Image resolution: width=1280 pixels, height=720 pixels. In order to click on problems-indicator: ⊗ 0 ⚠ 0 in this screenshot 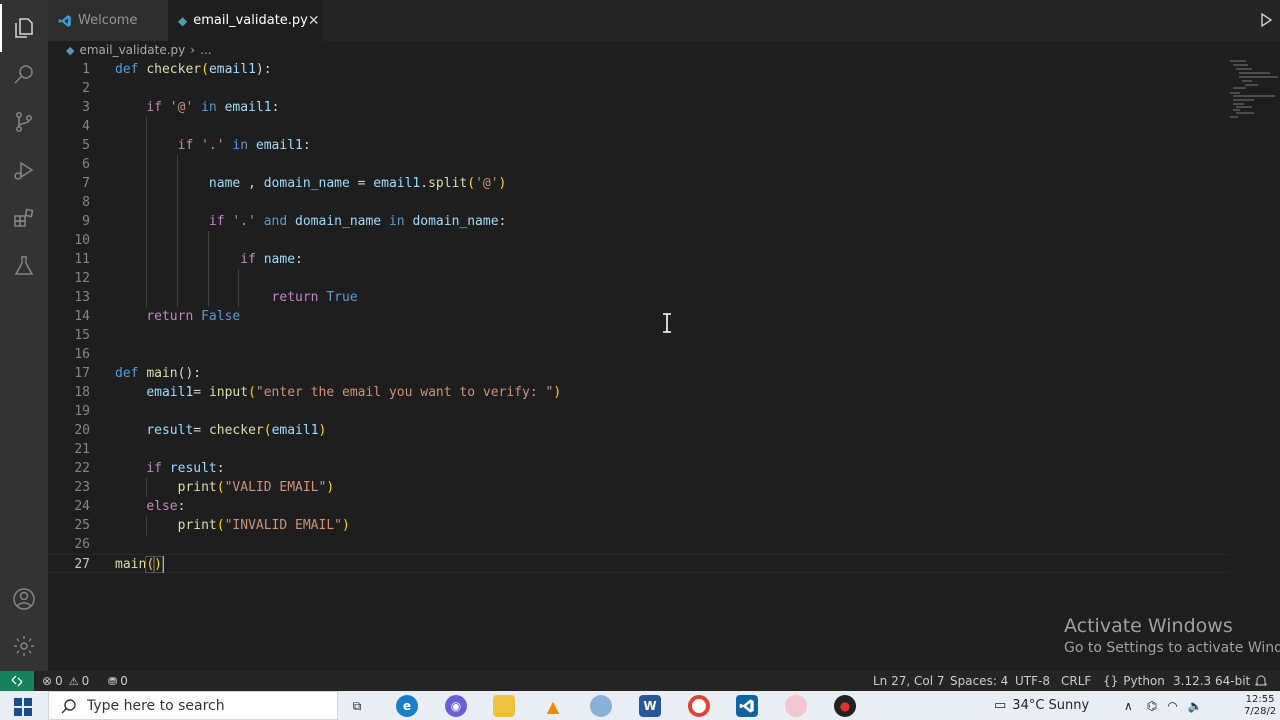, I will do `click(65, 681)`.